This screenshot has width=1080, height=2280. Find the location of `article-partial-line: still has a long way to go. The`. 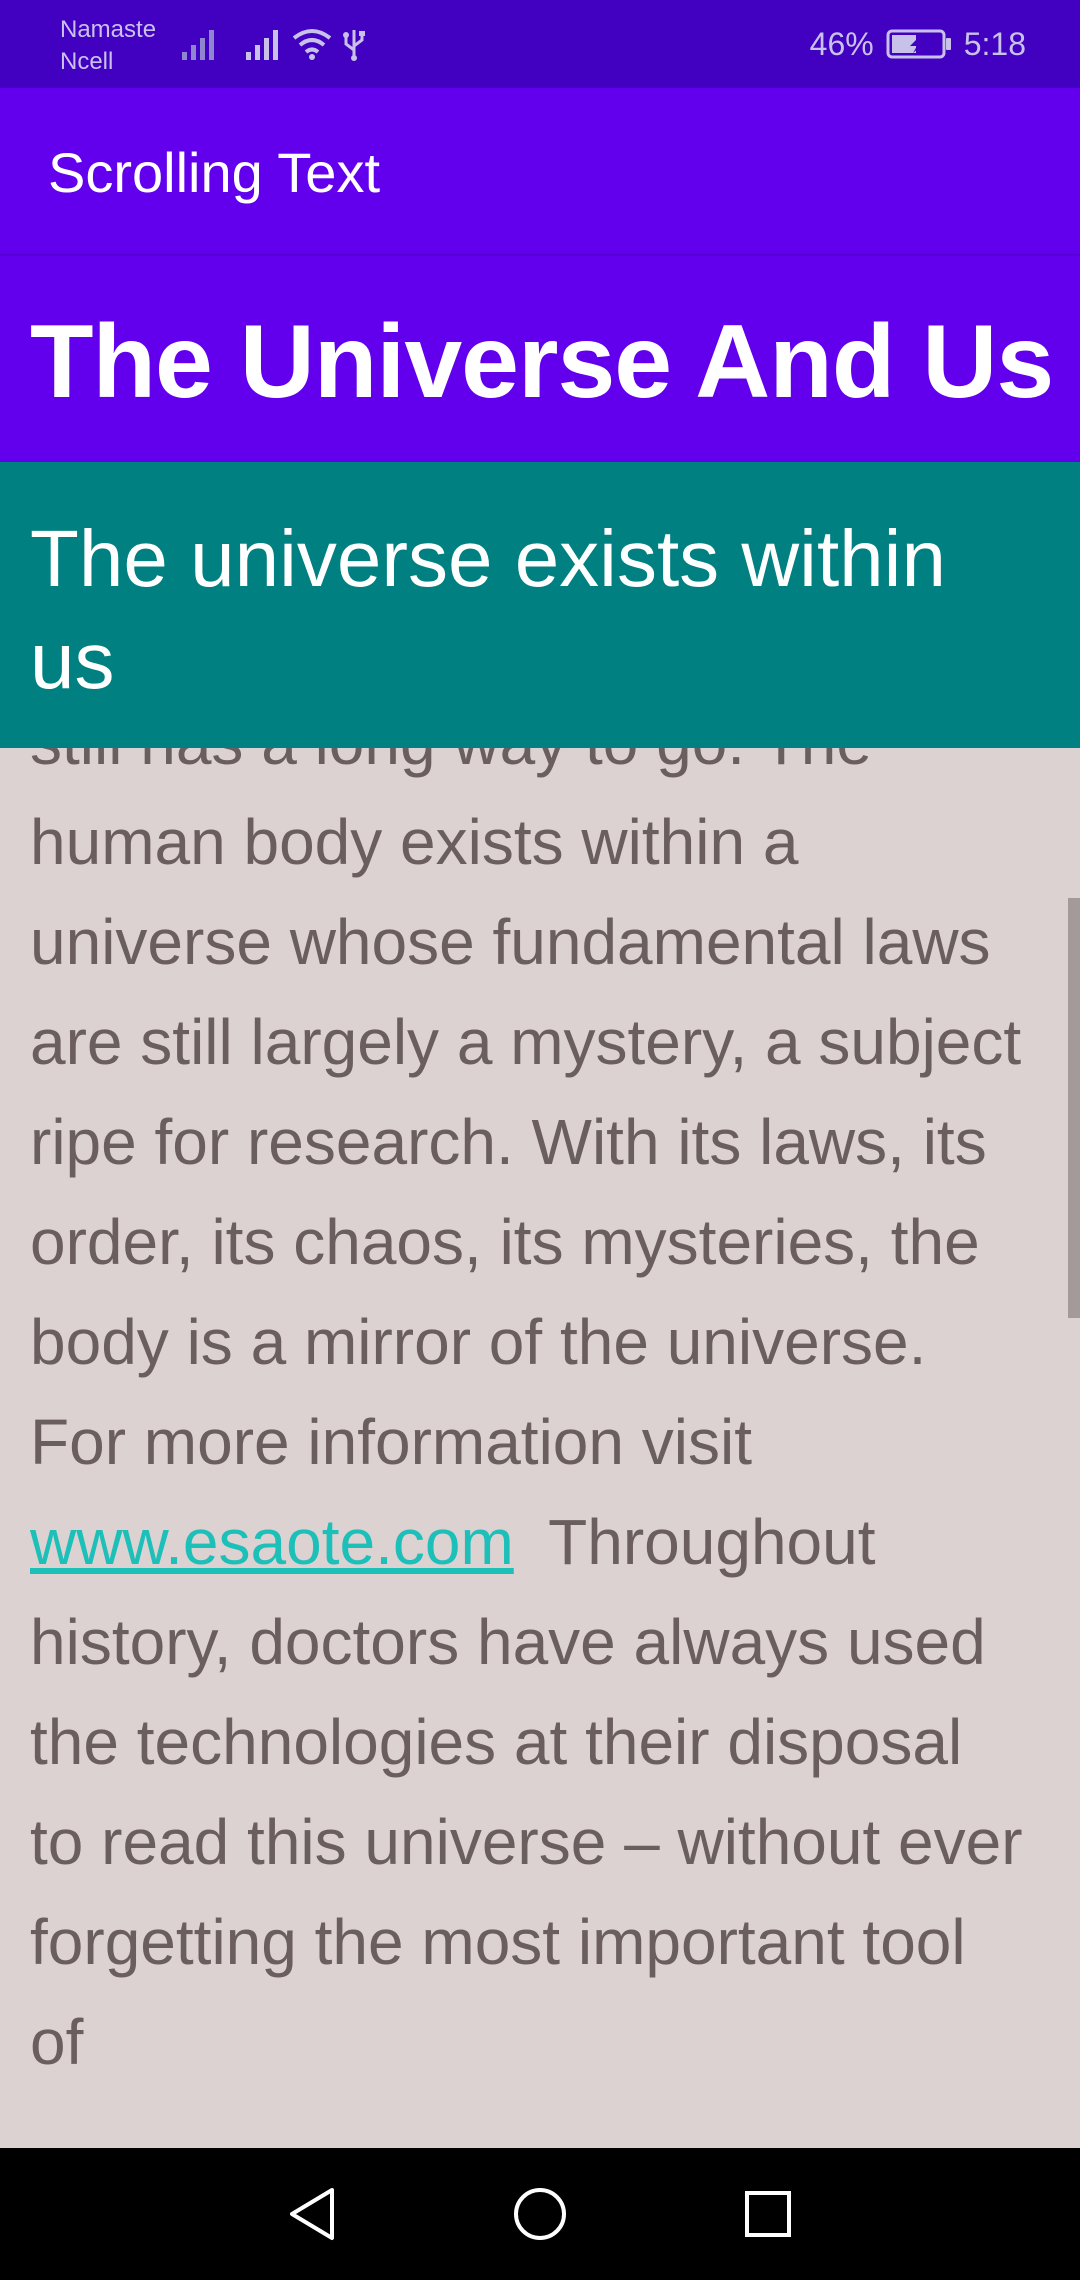

article-partial-line: still has a long way to go. The is located at coordinates (451, 763).